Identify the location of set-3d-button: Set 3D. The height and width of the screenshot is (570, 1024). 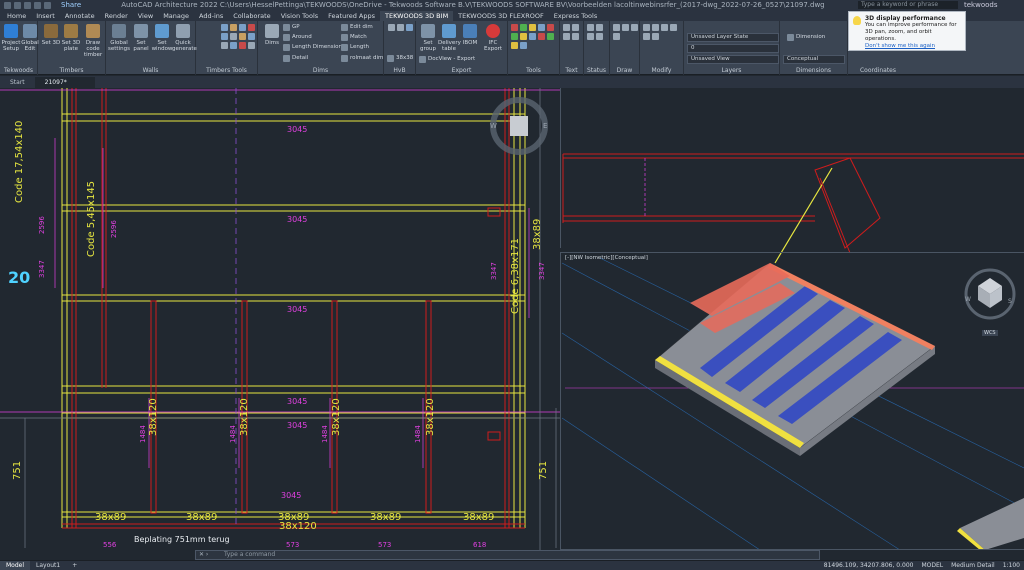
(51, 35).